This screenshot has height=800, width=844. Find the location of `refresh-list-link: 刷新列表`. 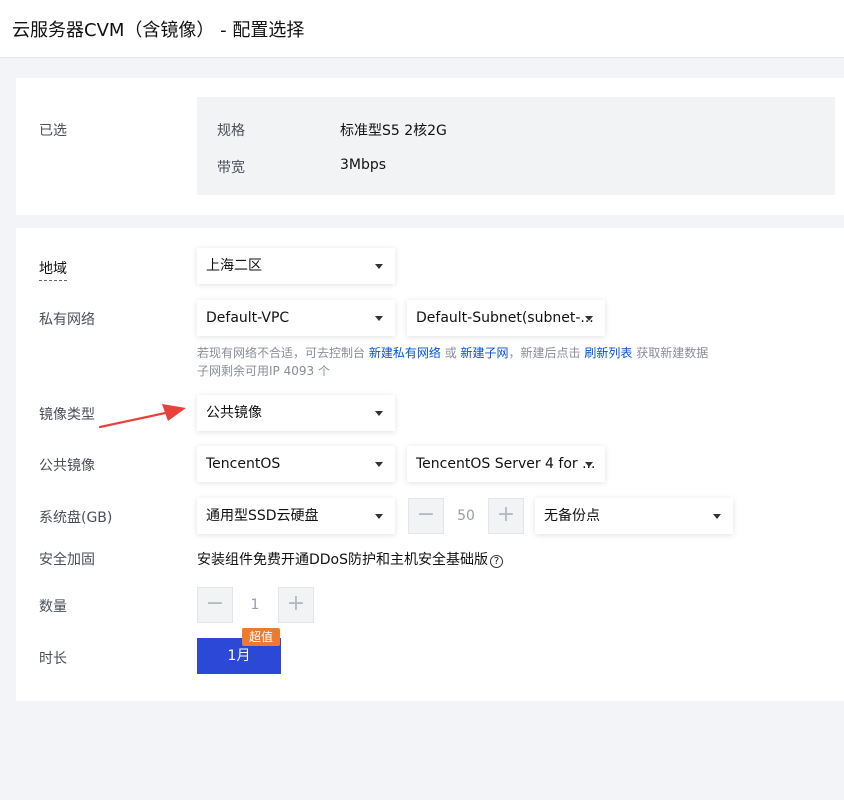

refresh-list-link: 刷新列表 is located at coordinates (608, 353).